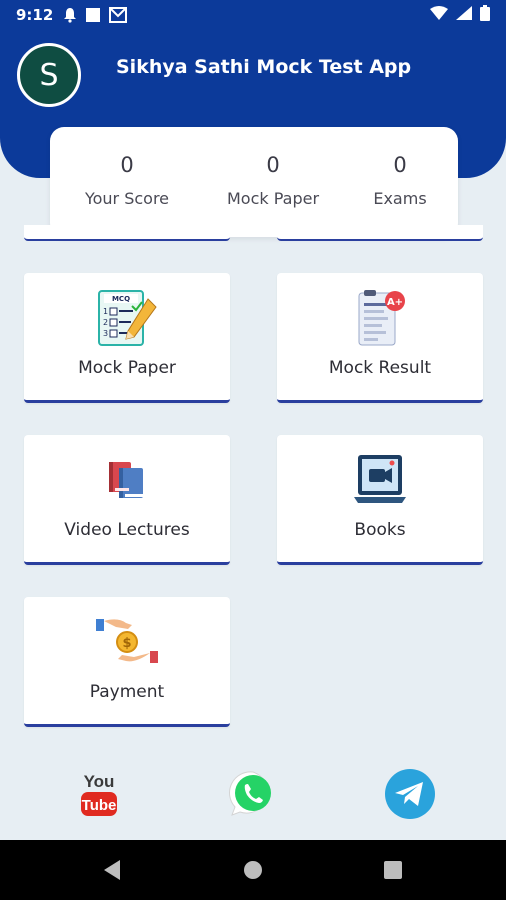 The width and height of the screenshot is (506, 900). Describe the element at coordinates (99, 781) in the screenshot. I see `youtube-you-text: You` at that location.